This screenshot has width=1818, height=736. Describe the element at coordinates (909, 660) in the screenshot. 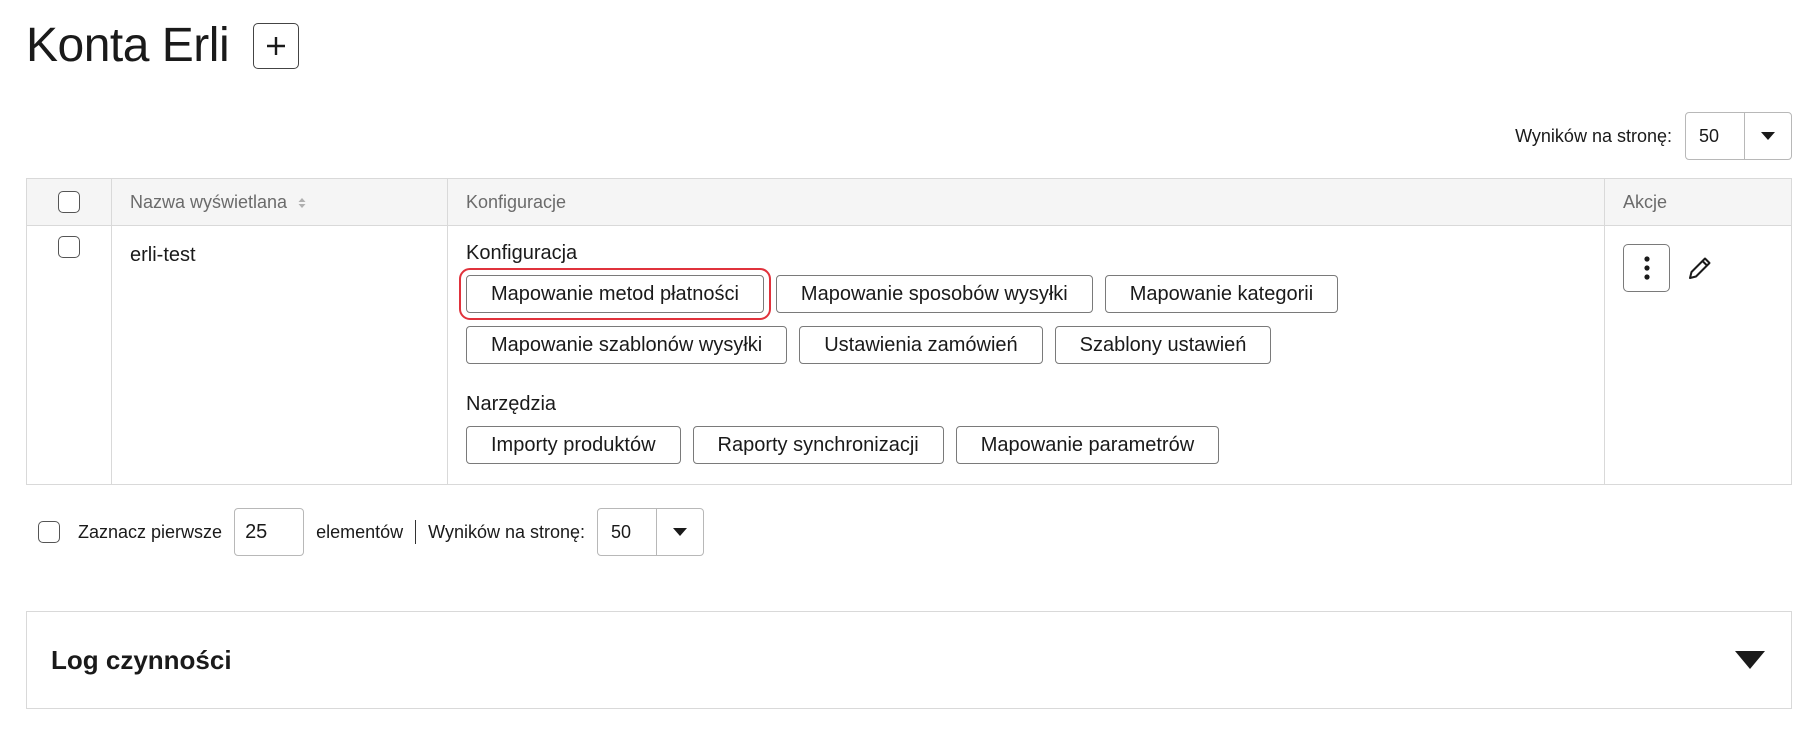

I see `activity-log-panel: Log czynności` at that location.